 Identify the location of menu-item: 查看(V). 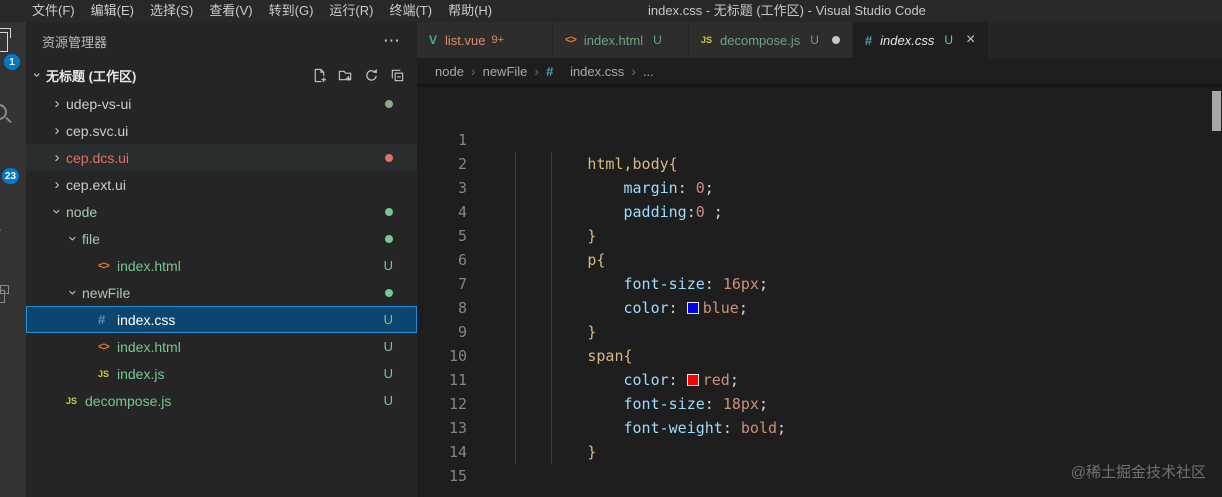
(230, 11).